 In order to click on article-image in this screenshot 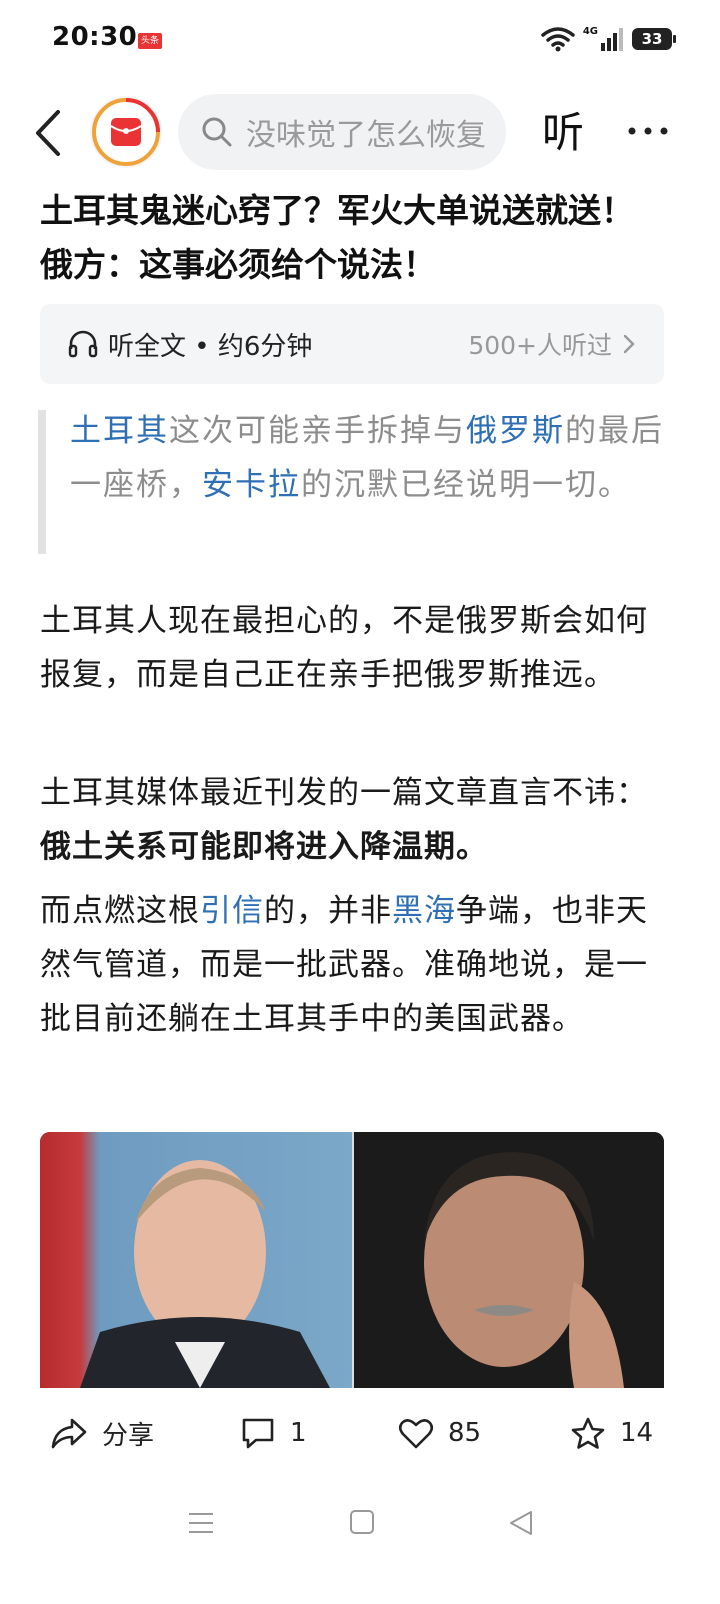, I will do `click(352, 1260)`.